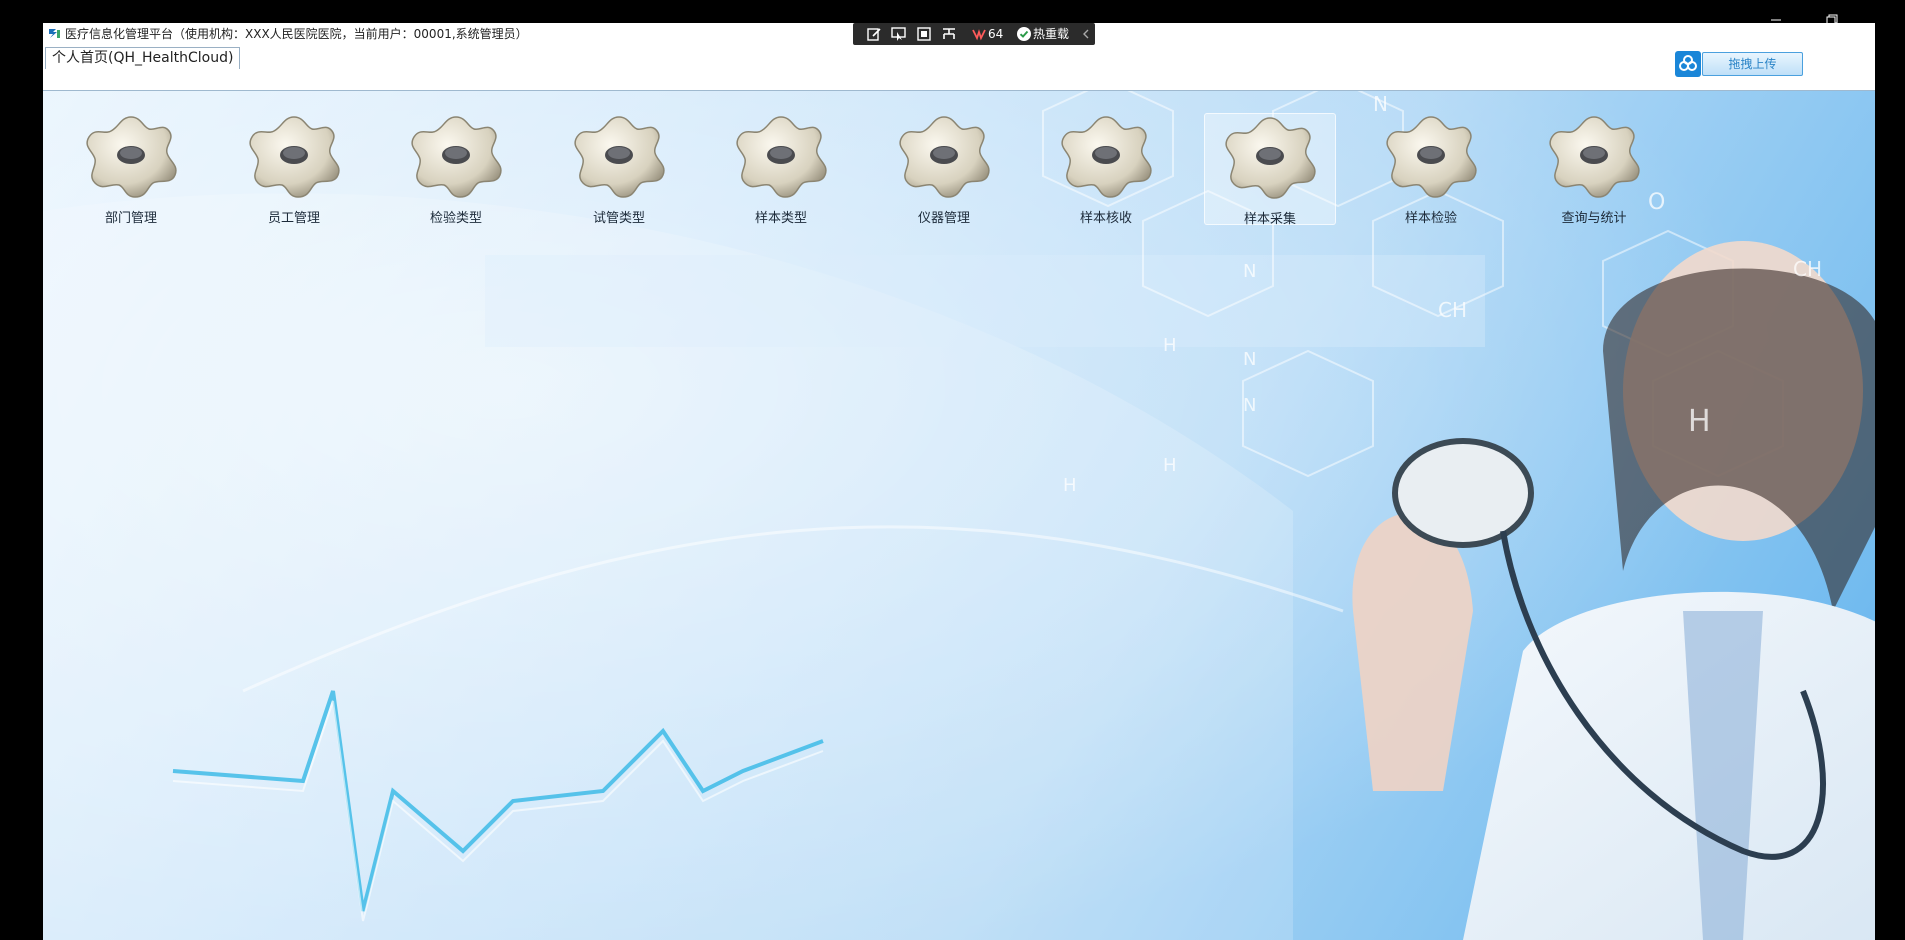  I want to click on launcher-7: 样本核收, so click(1106, 169).